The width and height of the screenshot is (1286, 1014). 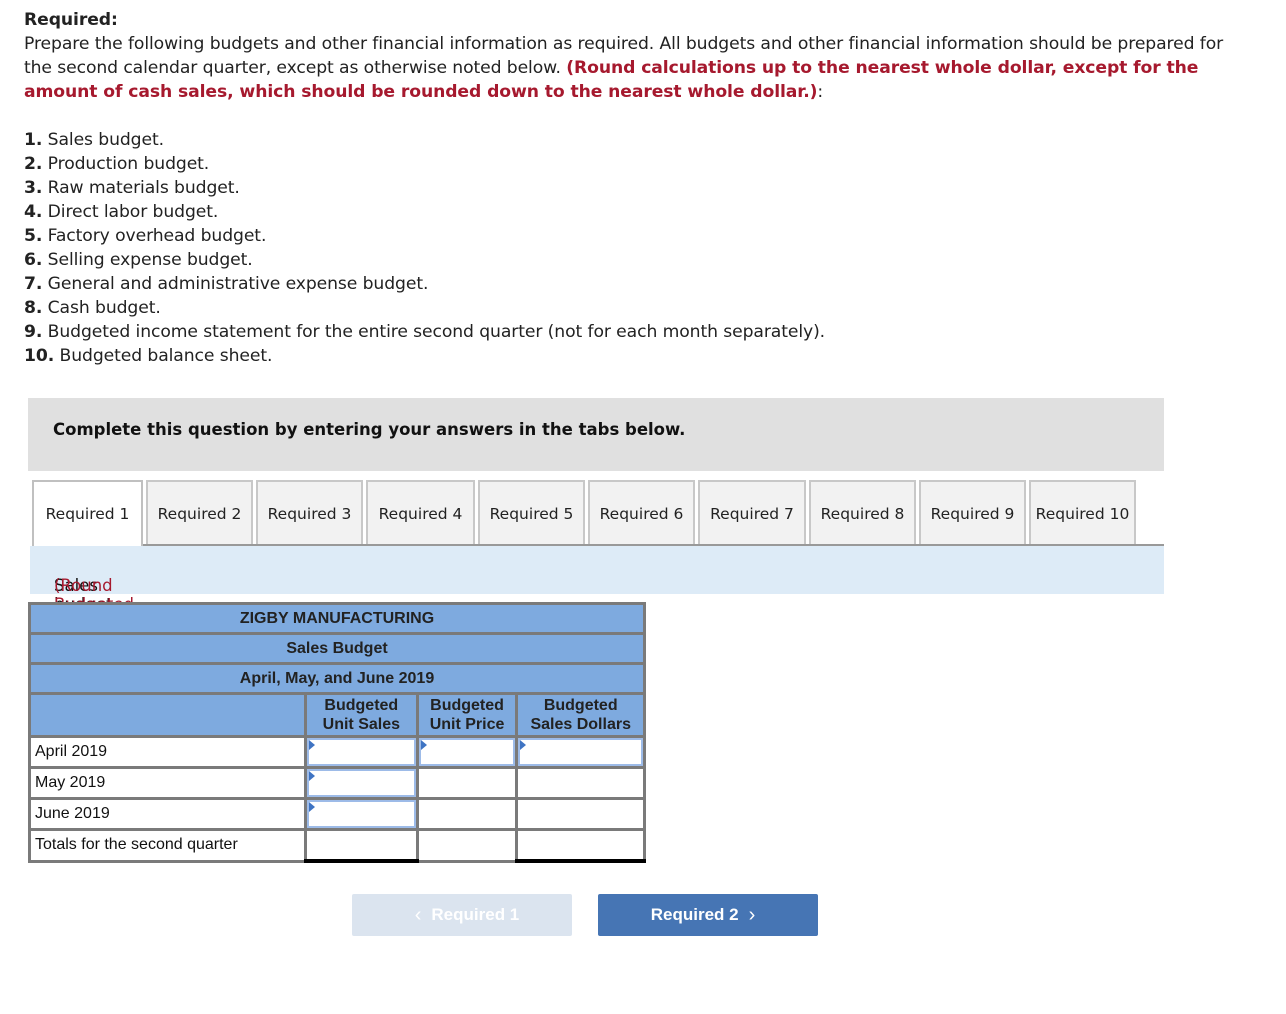 What do you see at coordinates (309, 512) in the screenshot?
I see `tab-required-3: Required 3` at bounding box center [309, 512].